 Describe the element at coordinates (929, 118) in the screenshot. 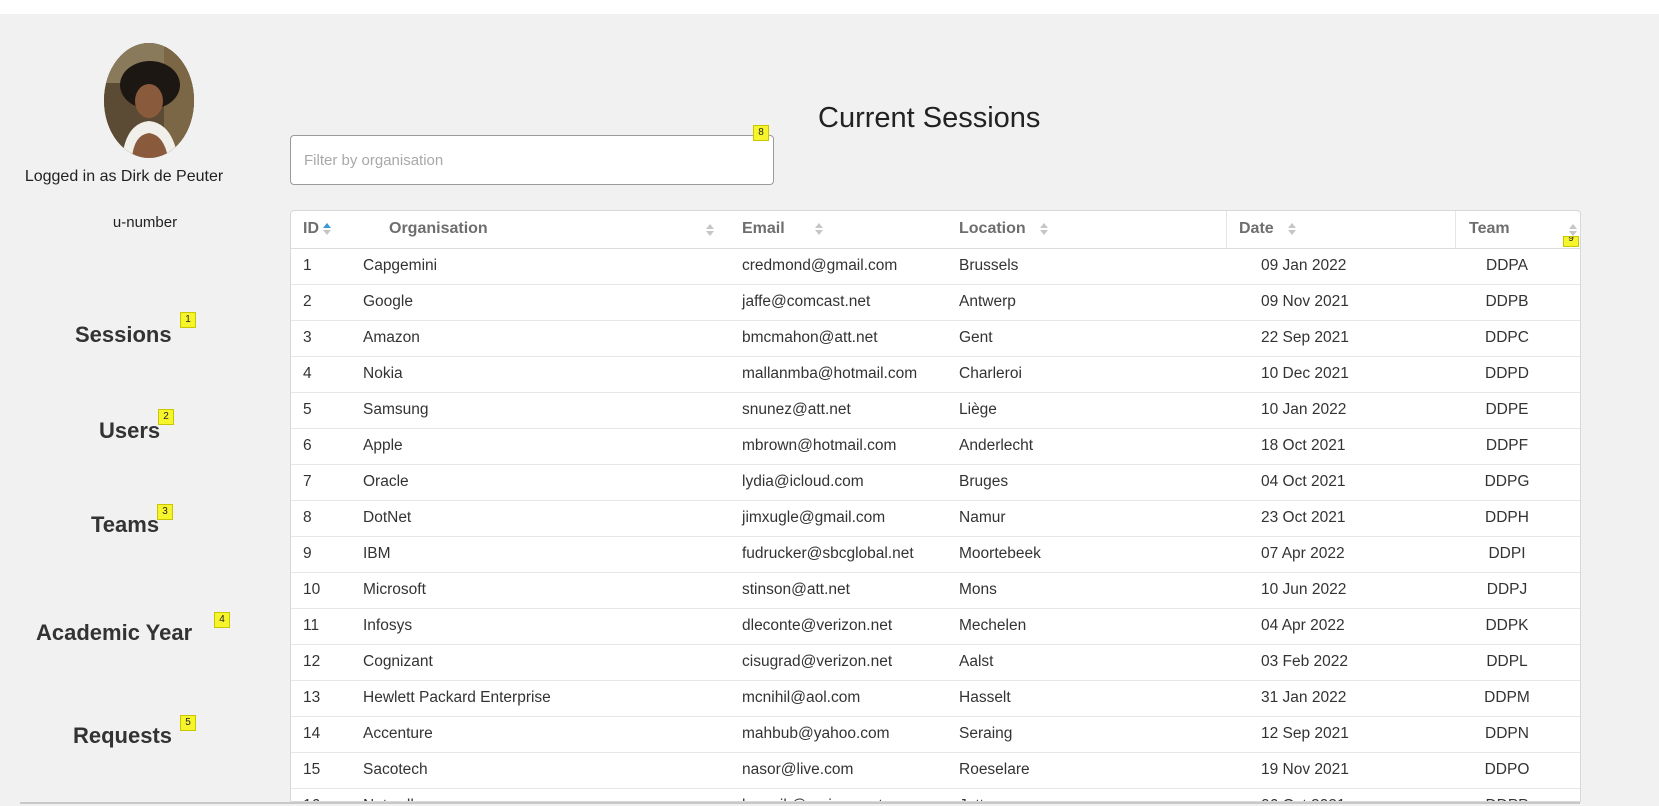

I see `page-title: Current Sessions` at that location.